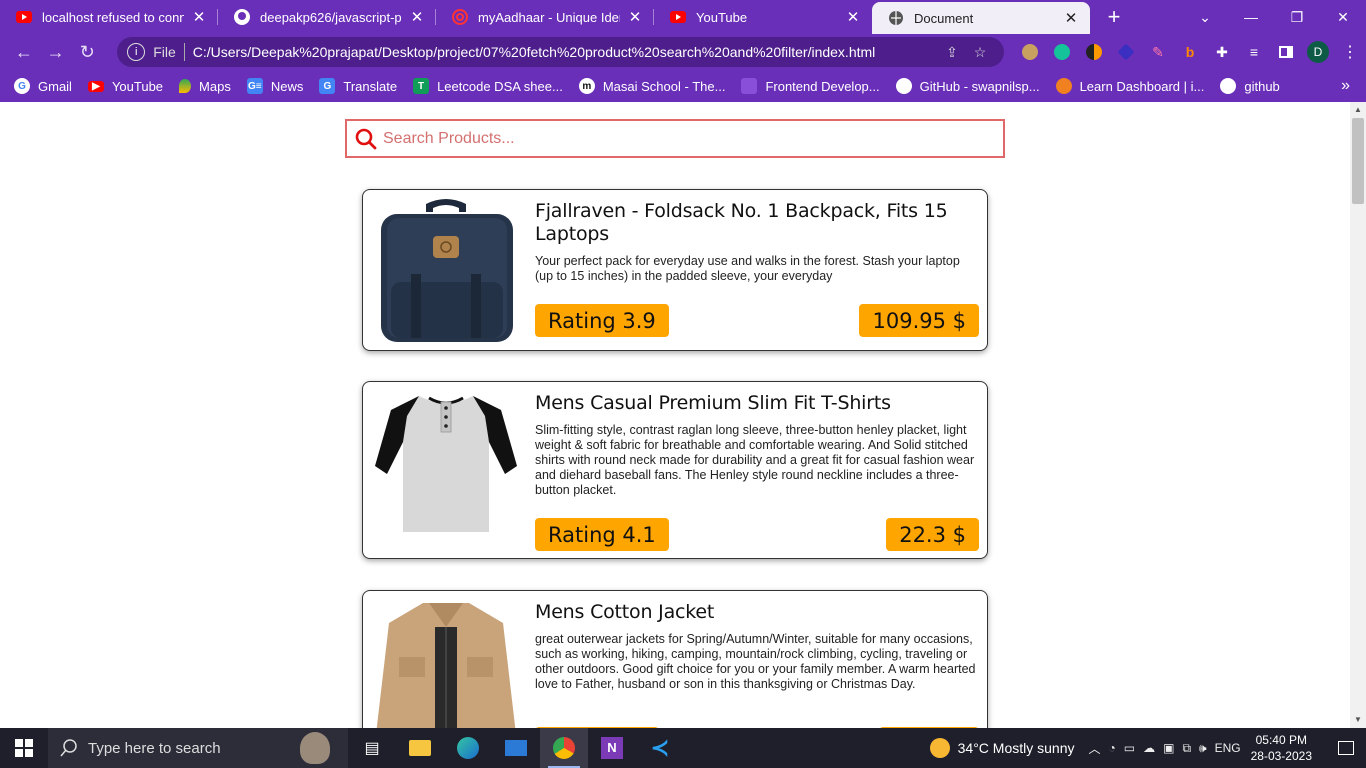  What do you see at coordinates (1251, 17) in the screenshot?
I see `minimize-button: —` at bounding box center [1251, 17].